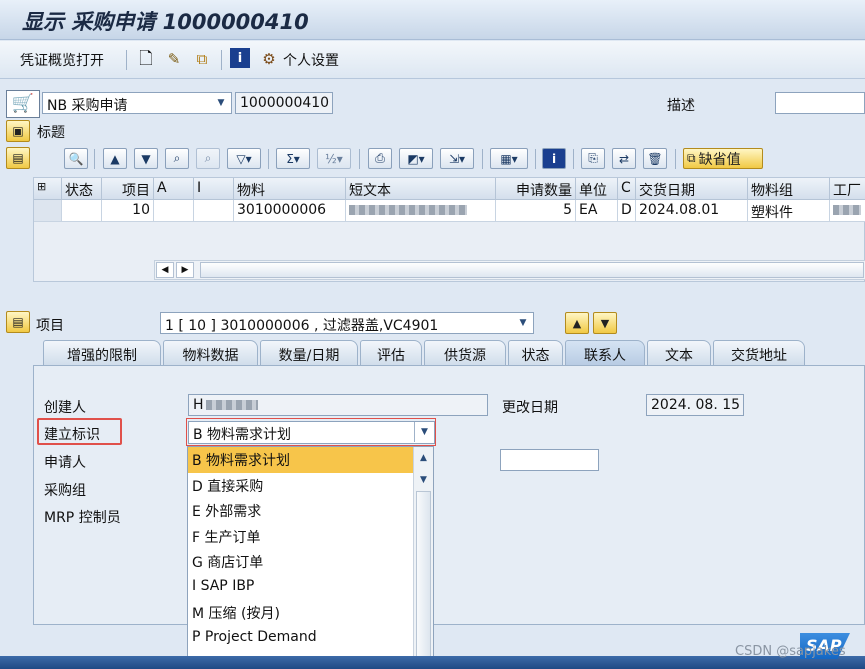  Describe the element at coordinates (820, 103) in the screenshot. I see `description-field` at that location.